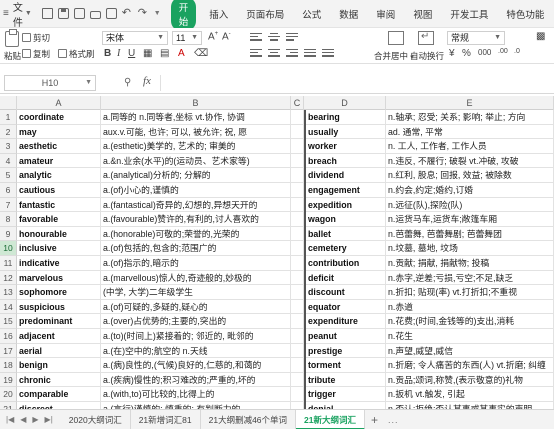 The width and height of the screenshot is (554, 429). I want to click on table-cell-b: a.(of)指示的,暗示的, so click(196, 263).